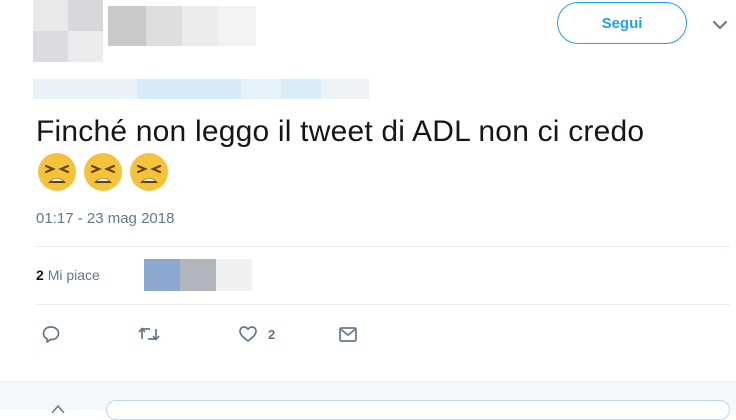  What do you see at coordinates (40, 275) in the screenshot?
I see `likes-count: 2` at bounding box center [40, 275].